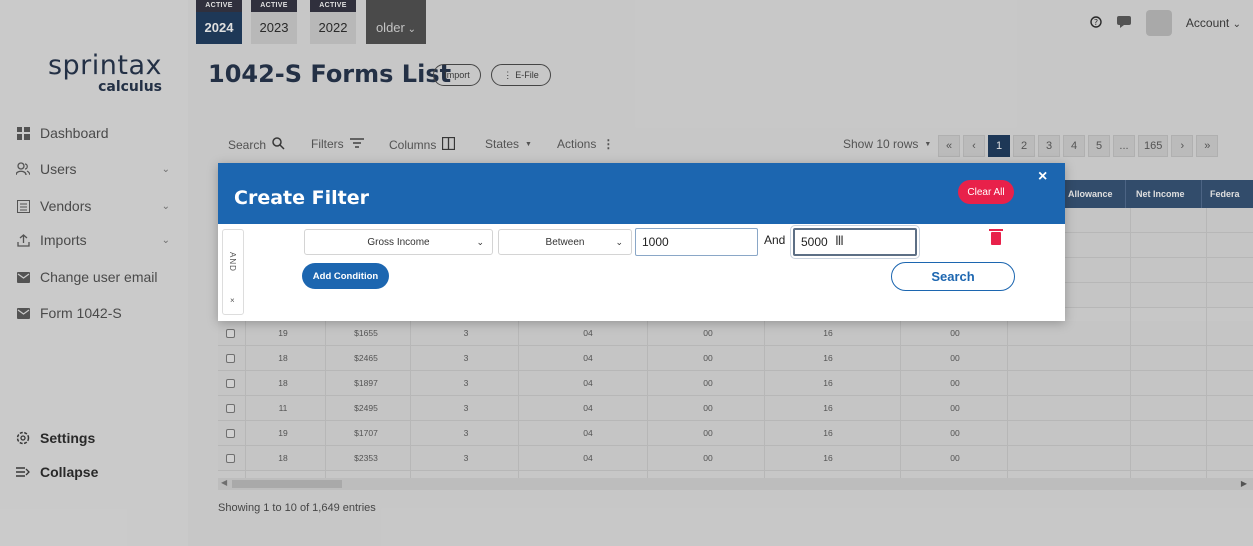  What do you see at coordinates (953, 276) in the screenshot?
I see `search-button: Search` at bounding box center [953, 276].